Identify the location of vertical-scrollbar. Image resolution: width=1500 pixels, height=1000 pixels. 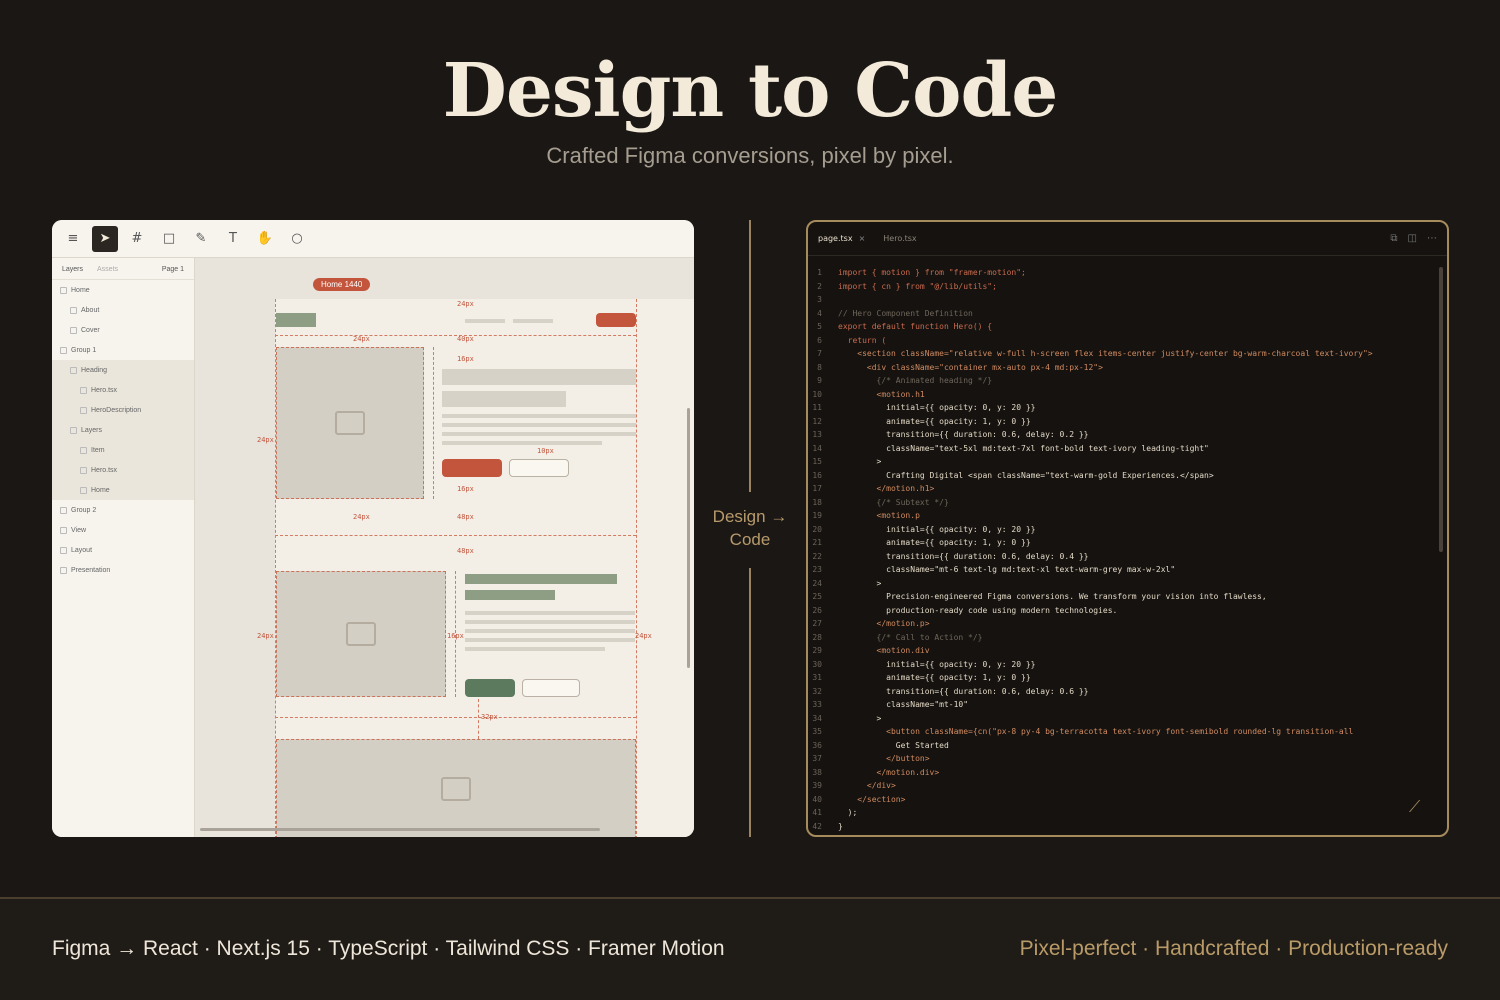
(688, 538).